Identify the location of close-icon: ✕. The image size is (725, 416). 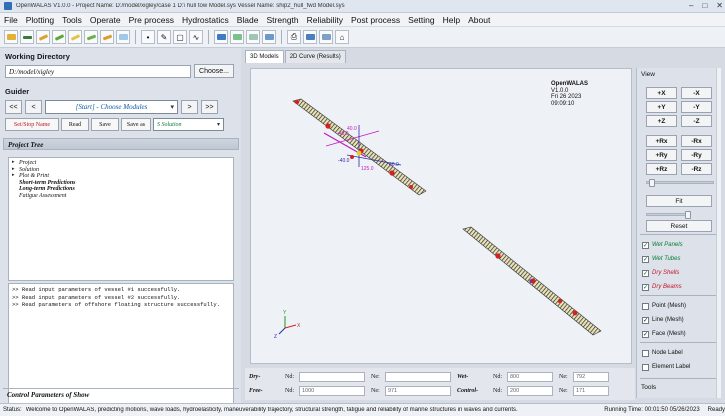
(719, 5).